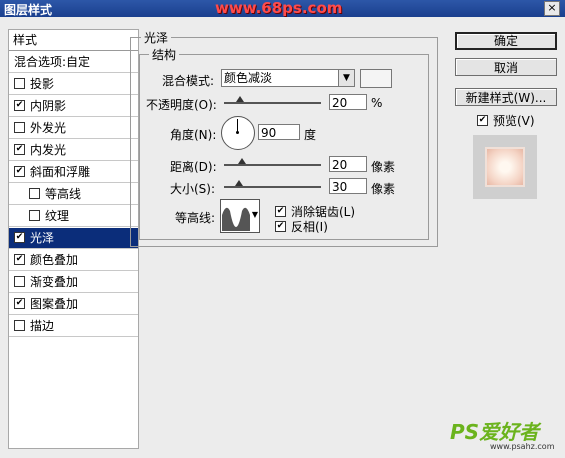 The image size is (565, 458). I want to click on opacity-slider-track, so click(272, 103).